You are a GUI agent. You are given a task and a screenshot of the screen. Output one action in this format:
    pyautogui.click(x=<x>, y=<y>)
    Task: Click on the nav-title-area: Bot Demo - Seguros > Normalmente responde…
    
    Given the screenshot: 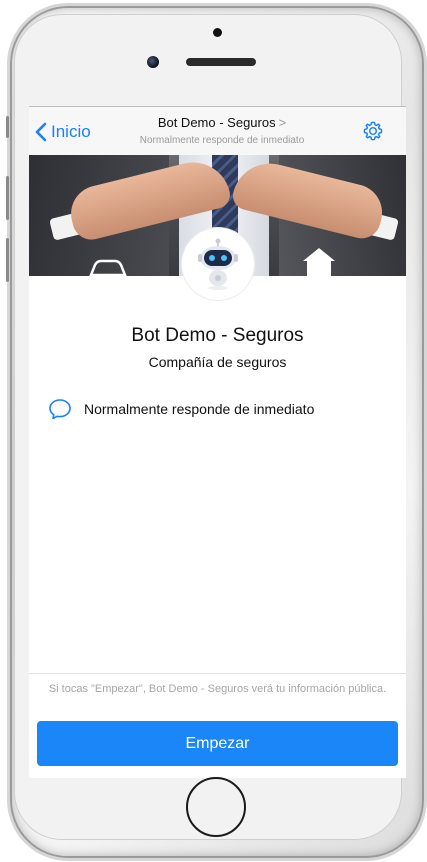 What is the action you would take?
    pyautogui.click(x=222, y=130)
    